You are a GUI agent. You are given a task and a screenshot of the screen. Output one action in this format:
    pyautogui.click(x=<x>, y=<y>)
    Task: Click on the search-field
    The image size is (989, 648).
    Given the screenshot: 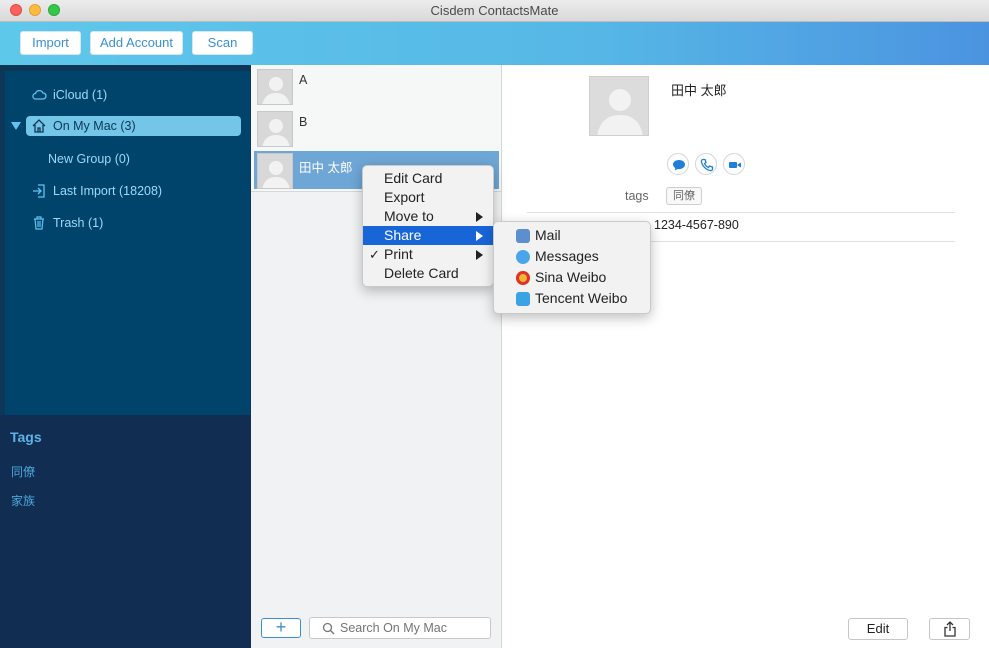 What is the action you would take?
    pyautogui.click(x=400, y=628)
    